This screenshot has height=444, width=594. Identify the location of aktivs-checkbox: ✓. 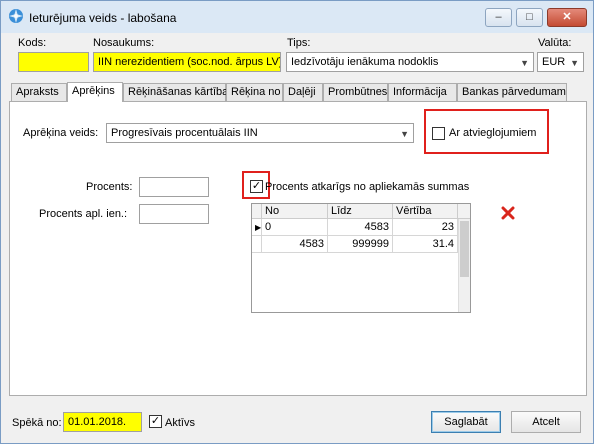
(155, 421).